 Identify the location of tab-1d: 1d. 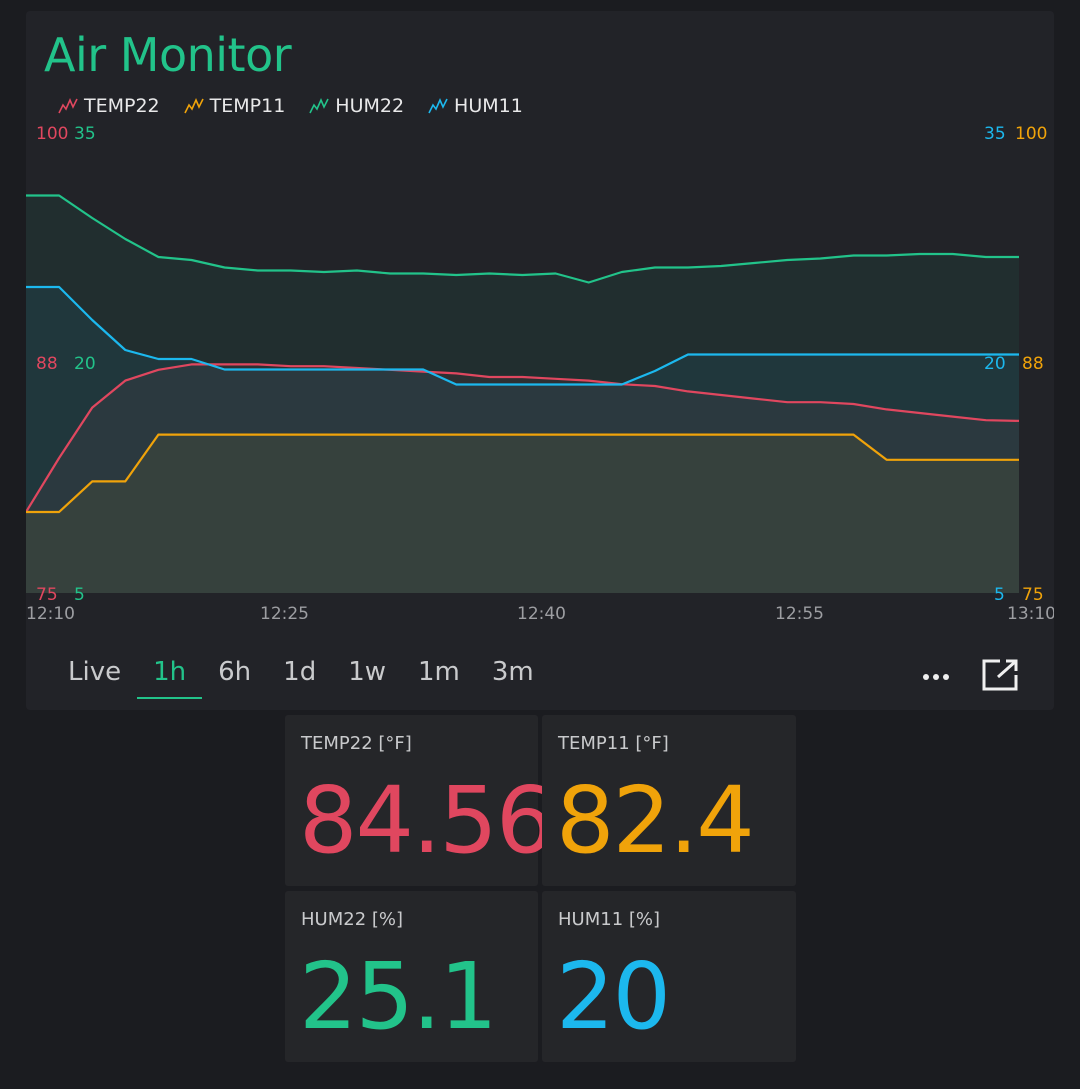
(299, 677).